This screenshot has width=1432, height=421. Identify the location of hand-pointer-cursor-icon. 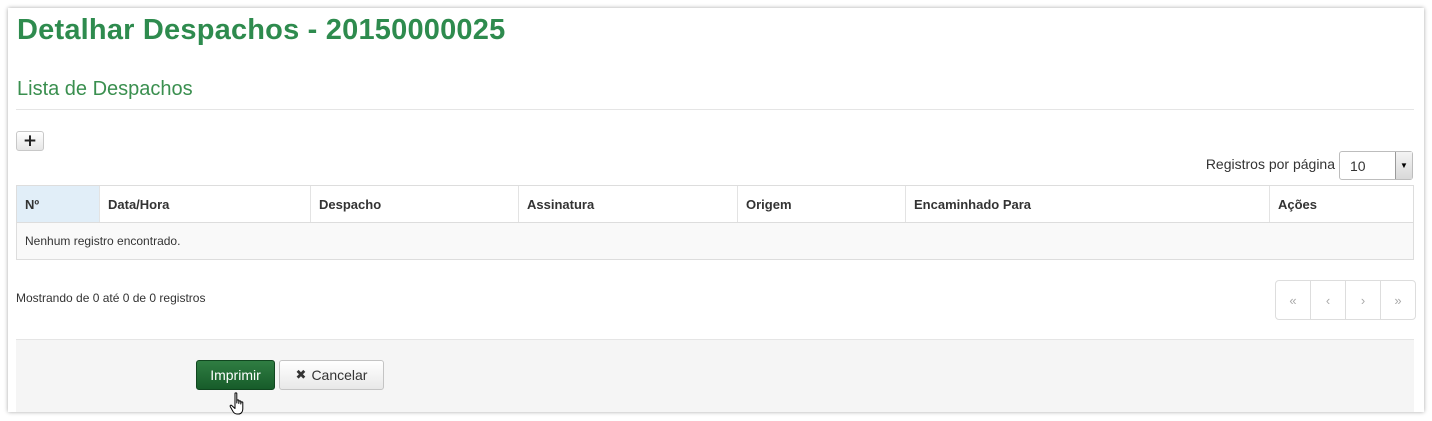
(236, 403).